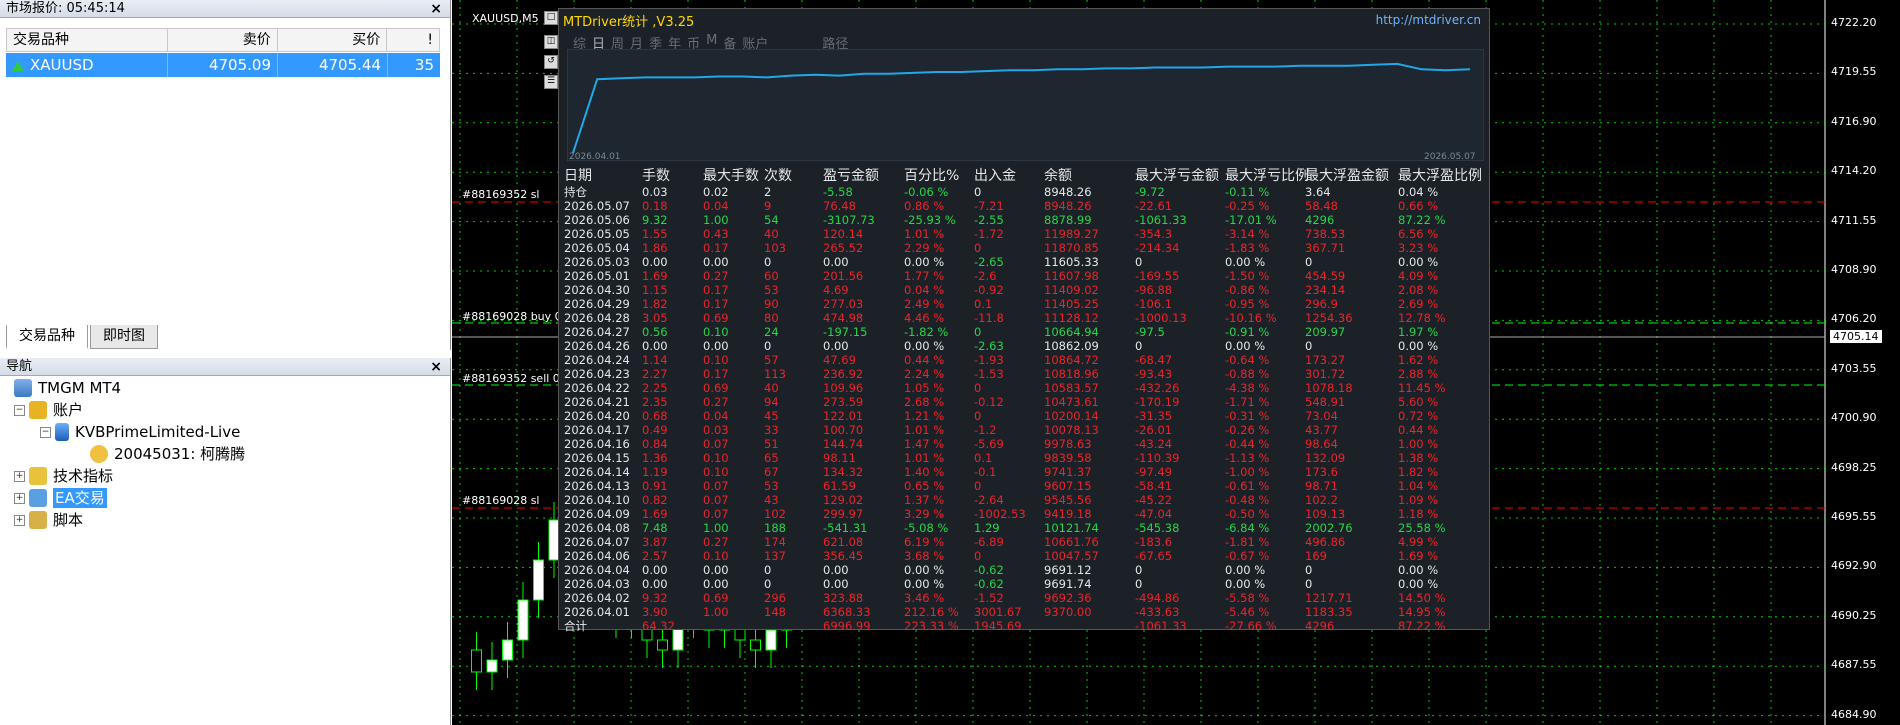 This screenshot has height=725, width=1900. Describe the element at coordinates (662, 645) in the screenshot. I see `candle-body` at that location.